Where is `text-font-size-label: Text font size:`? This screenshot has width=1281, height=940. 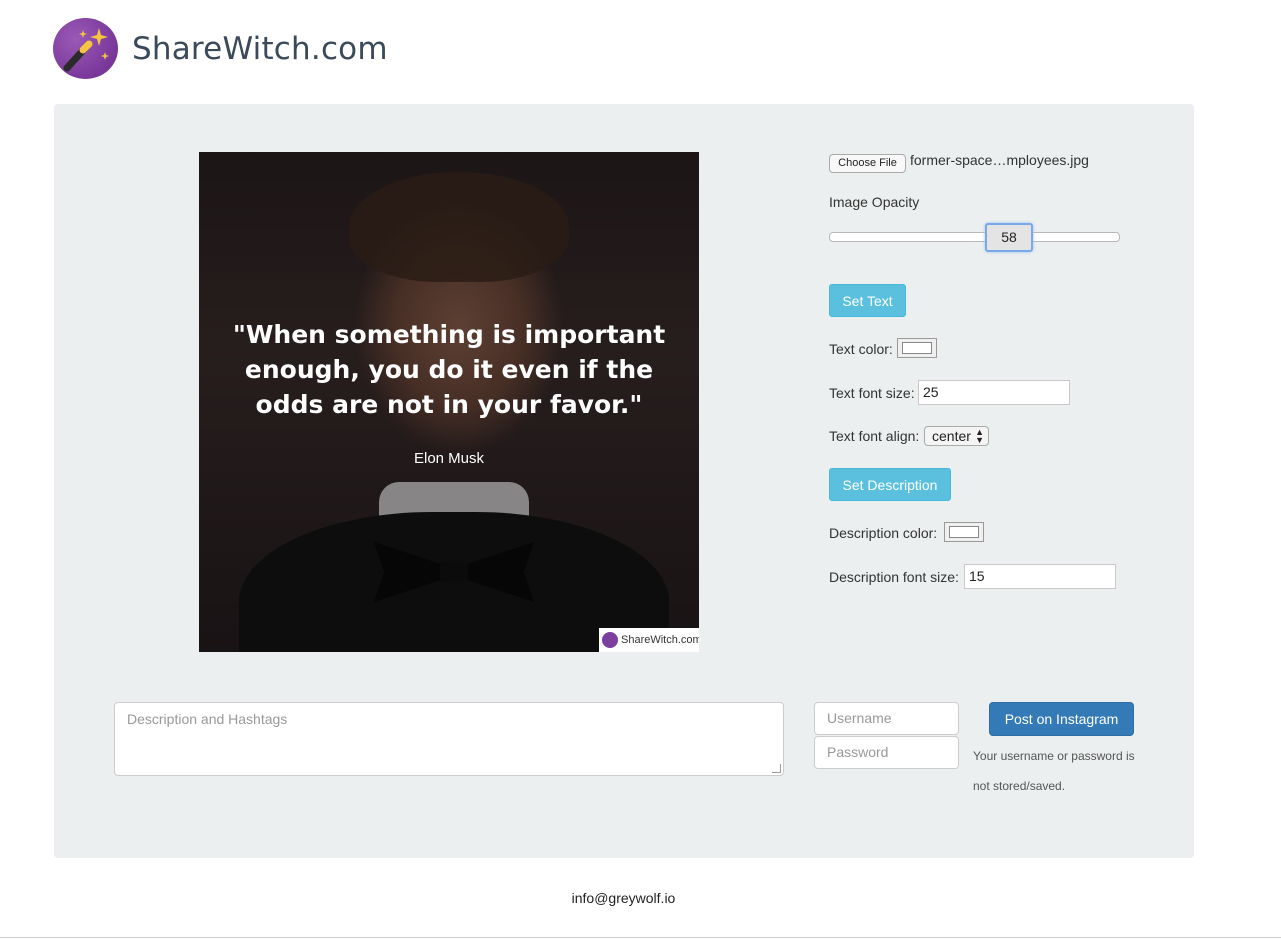 text-font-size-label: Text font size: is located at coordinates (872, 393).